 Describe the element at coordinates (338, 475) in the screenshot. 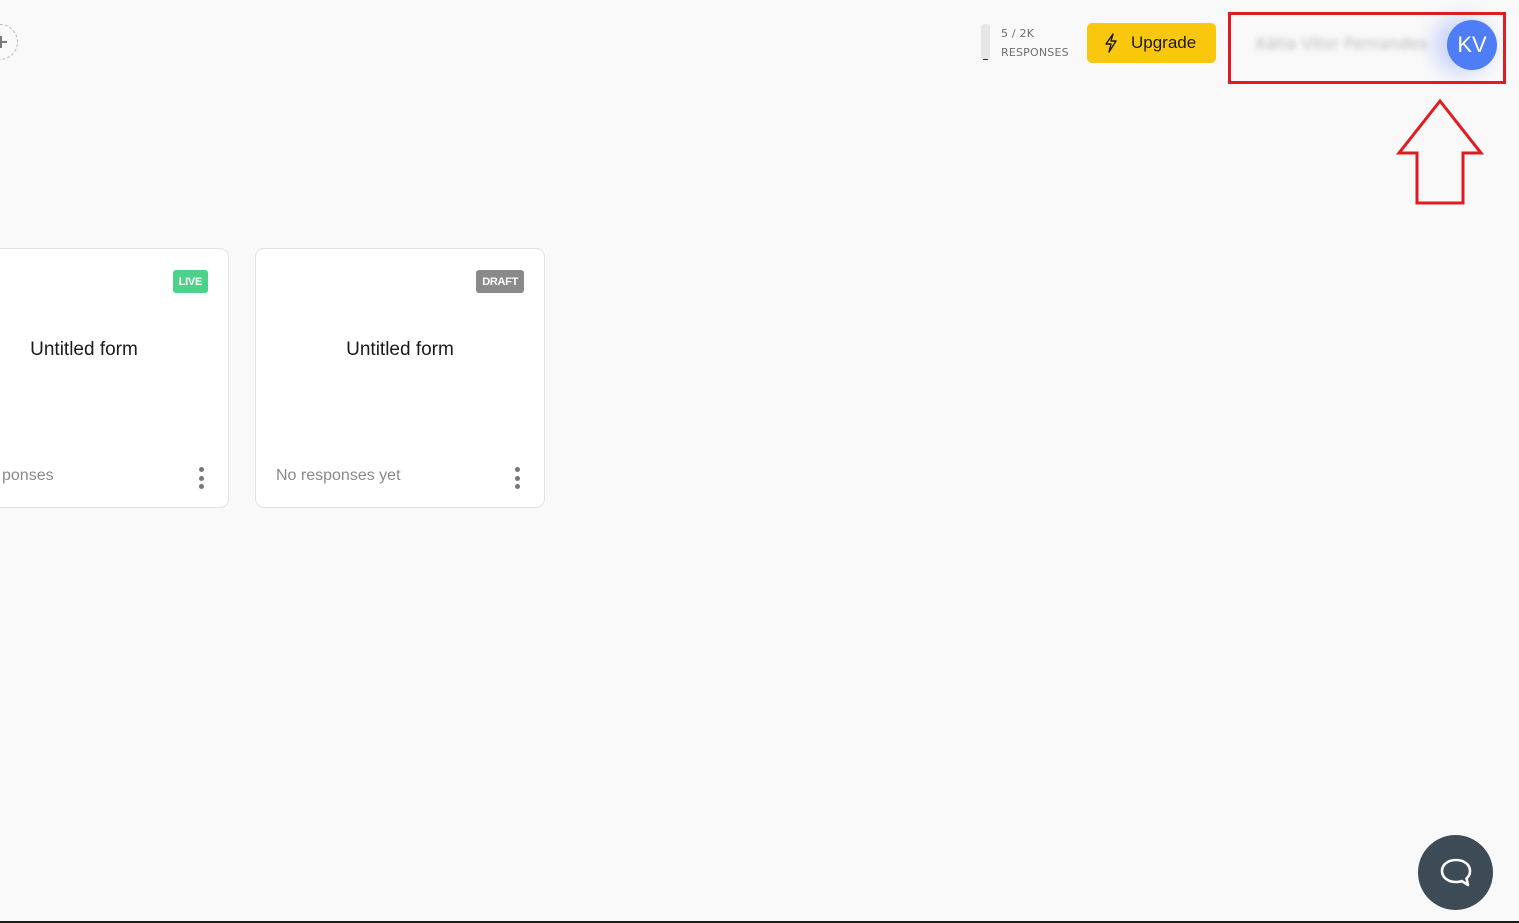

I see `form-responses-count: No responses yet` at that location.